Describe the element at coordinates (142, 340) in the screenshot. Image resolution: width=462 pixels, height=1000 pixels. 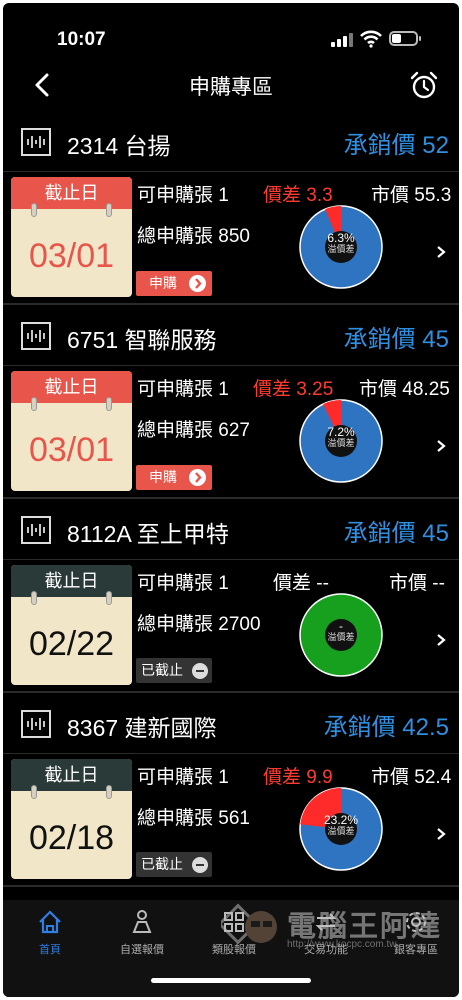
I see `stock-name: 6751 智聯服務` at that location.